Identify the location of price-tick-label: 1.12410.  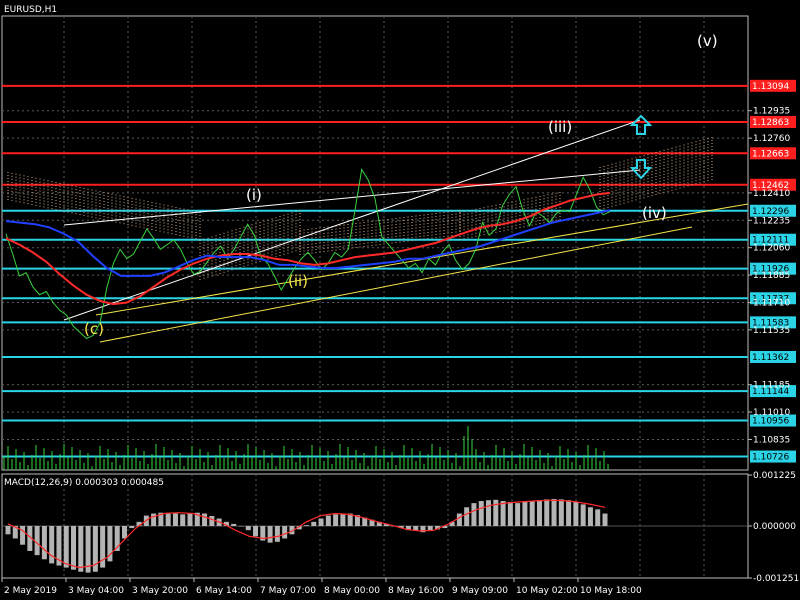
(771, 194).